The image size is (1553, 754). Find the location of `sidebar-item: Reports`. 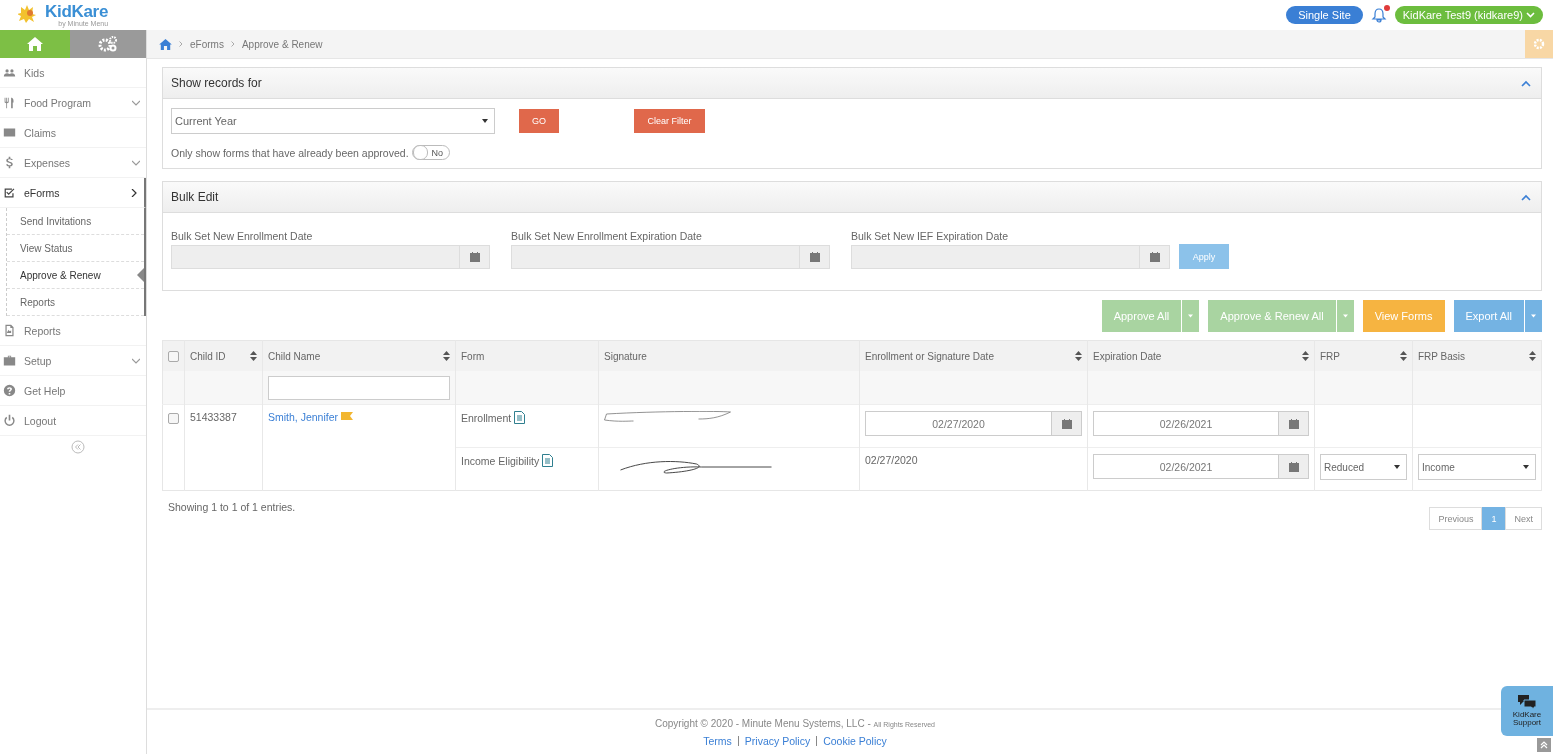

sidebar-item: Reports is located at coordinates (73, 331).